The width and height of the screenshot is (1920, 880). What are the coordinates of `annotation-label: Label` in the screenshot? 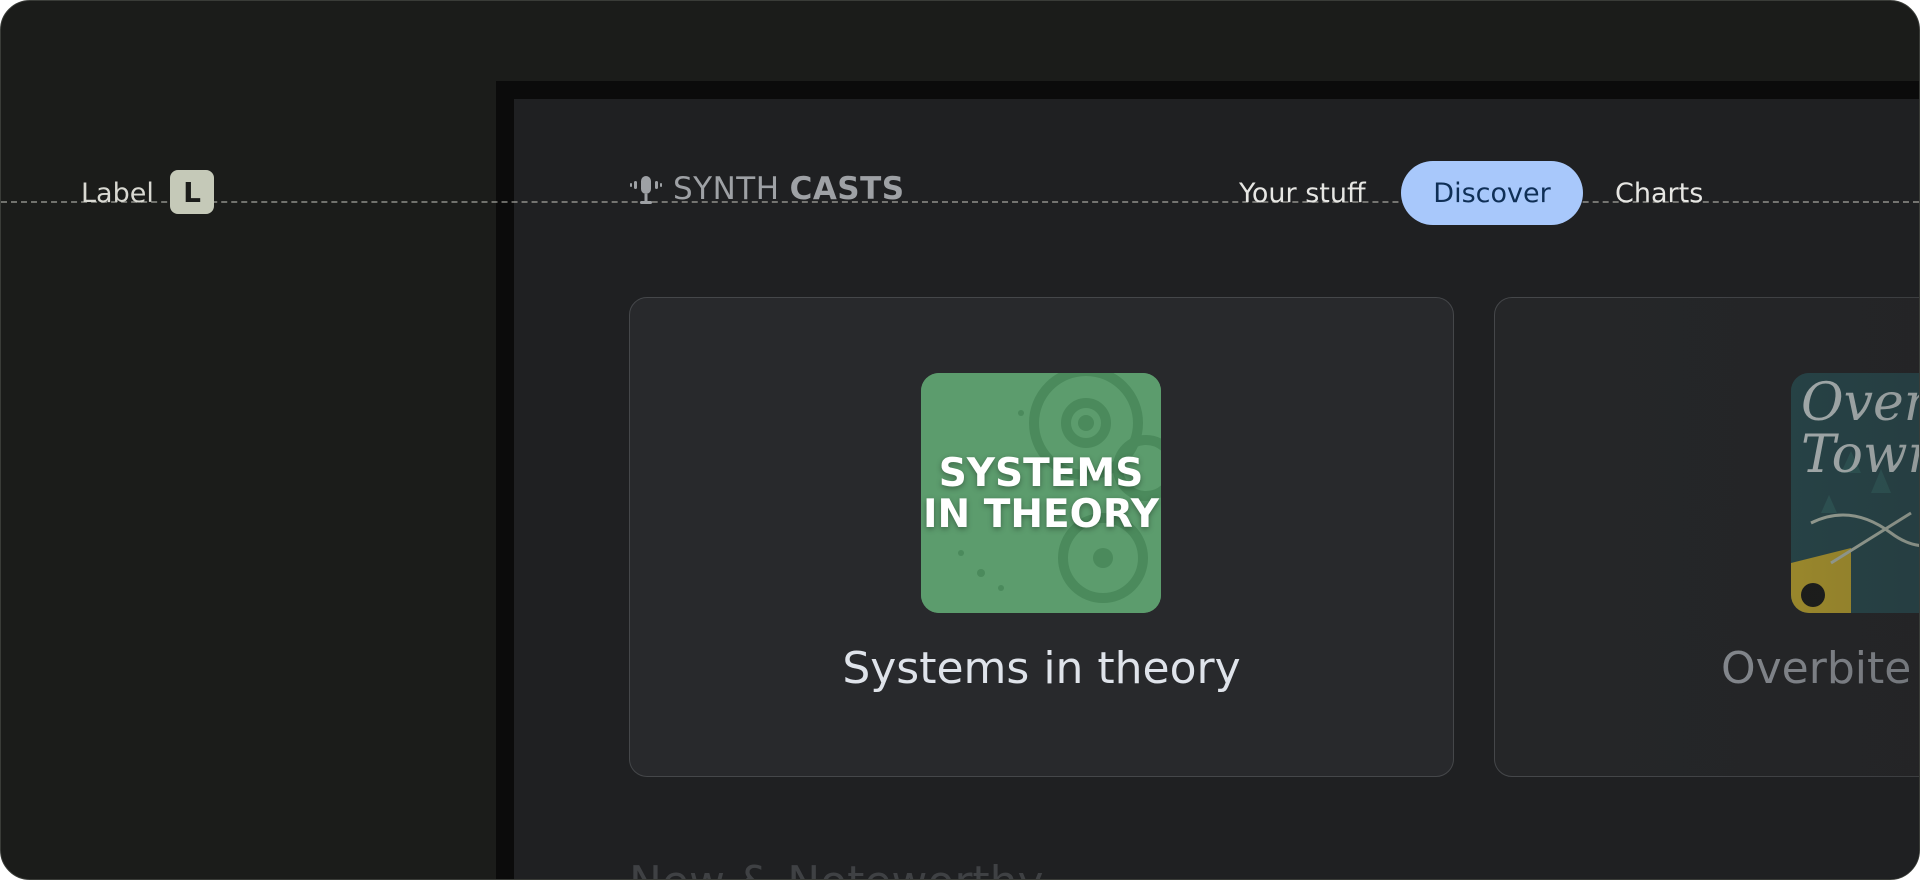 It's located at (117, 193).